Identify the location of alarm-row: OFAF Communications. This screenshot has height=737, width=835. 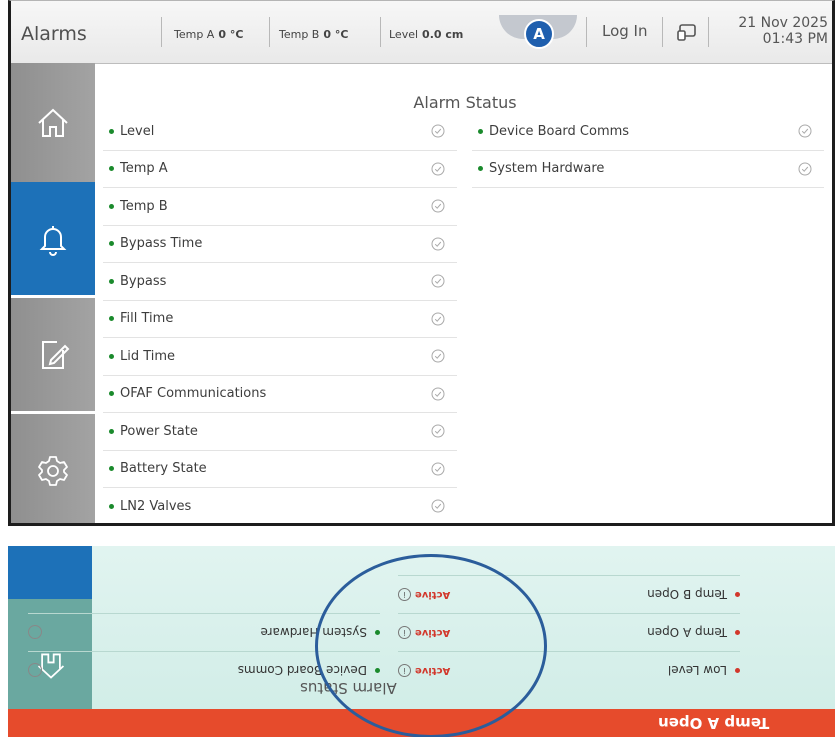
(280, 394).